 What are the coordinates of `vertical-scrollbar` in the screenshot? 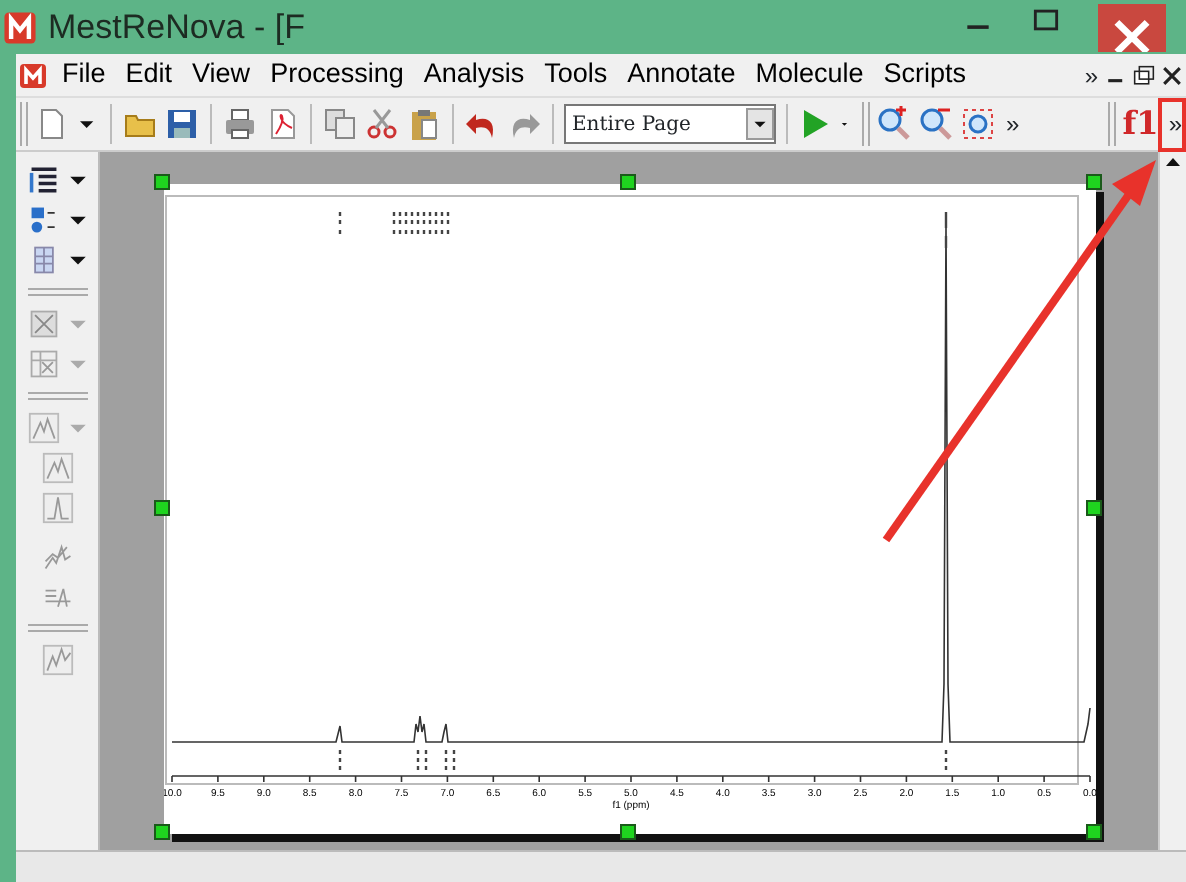 It's located at (1172, 501).